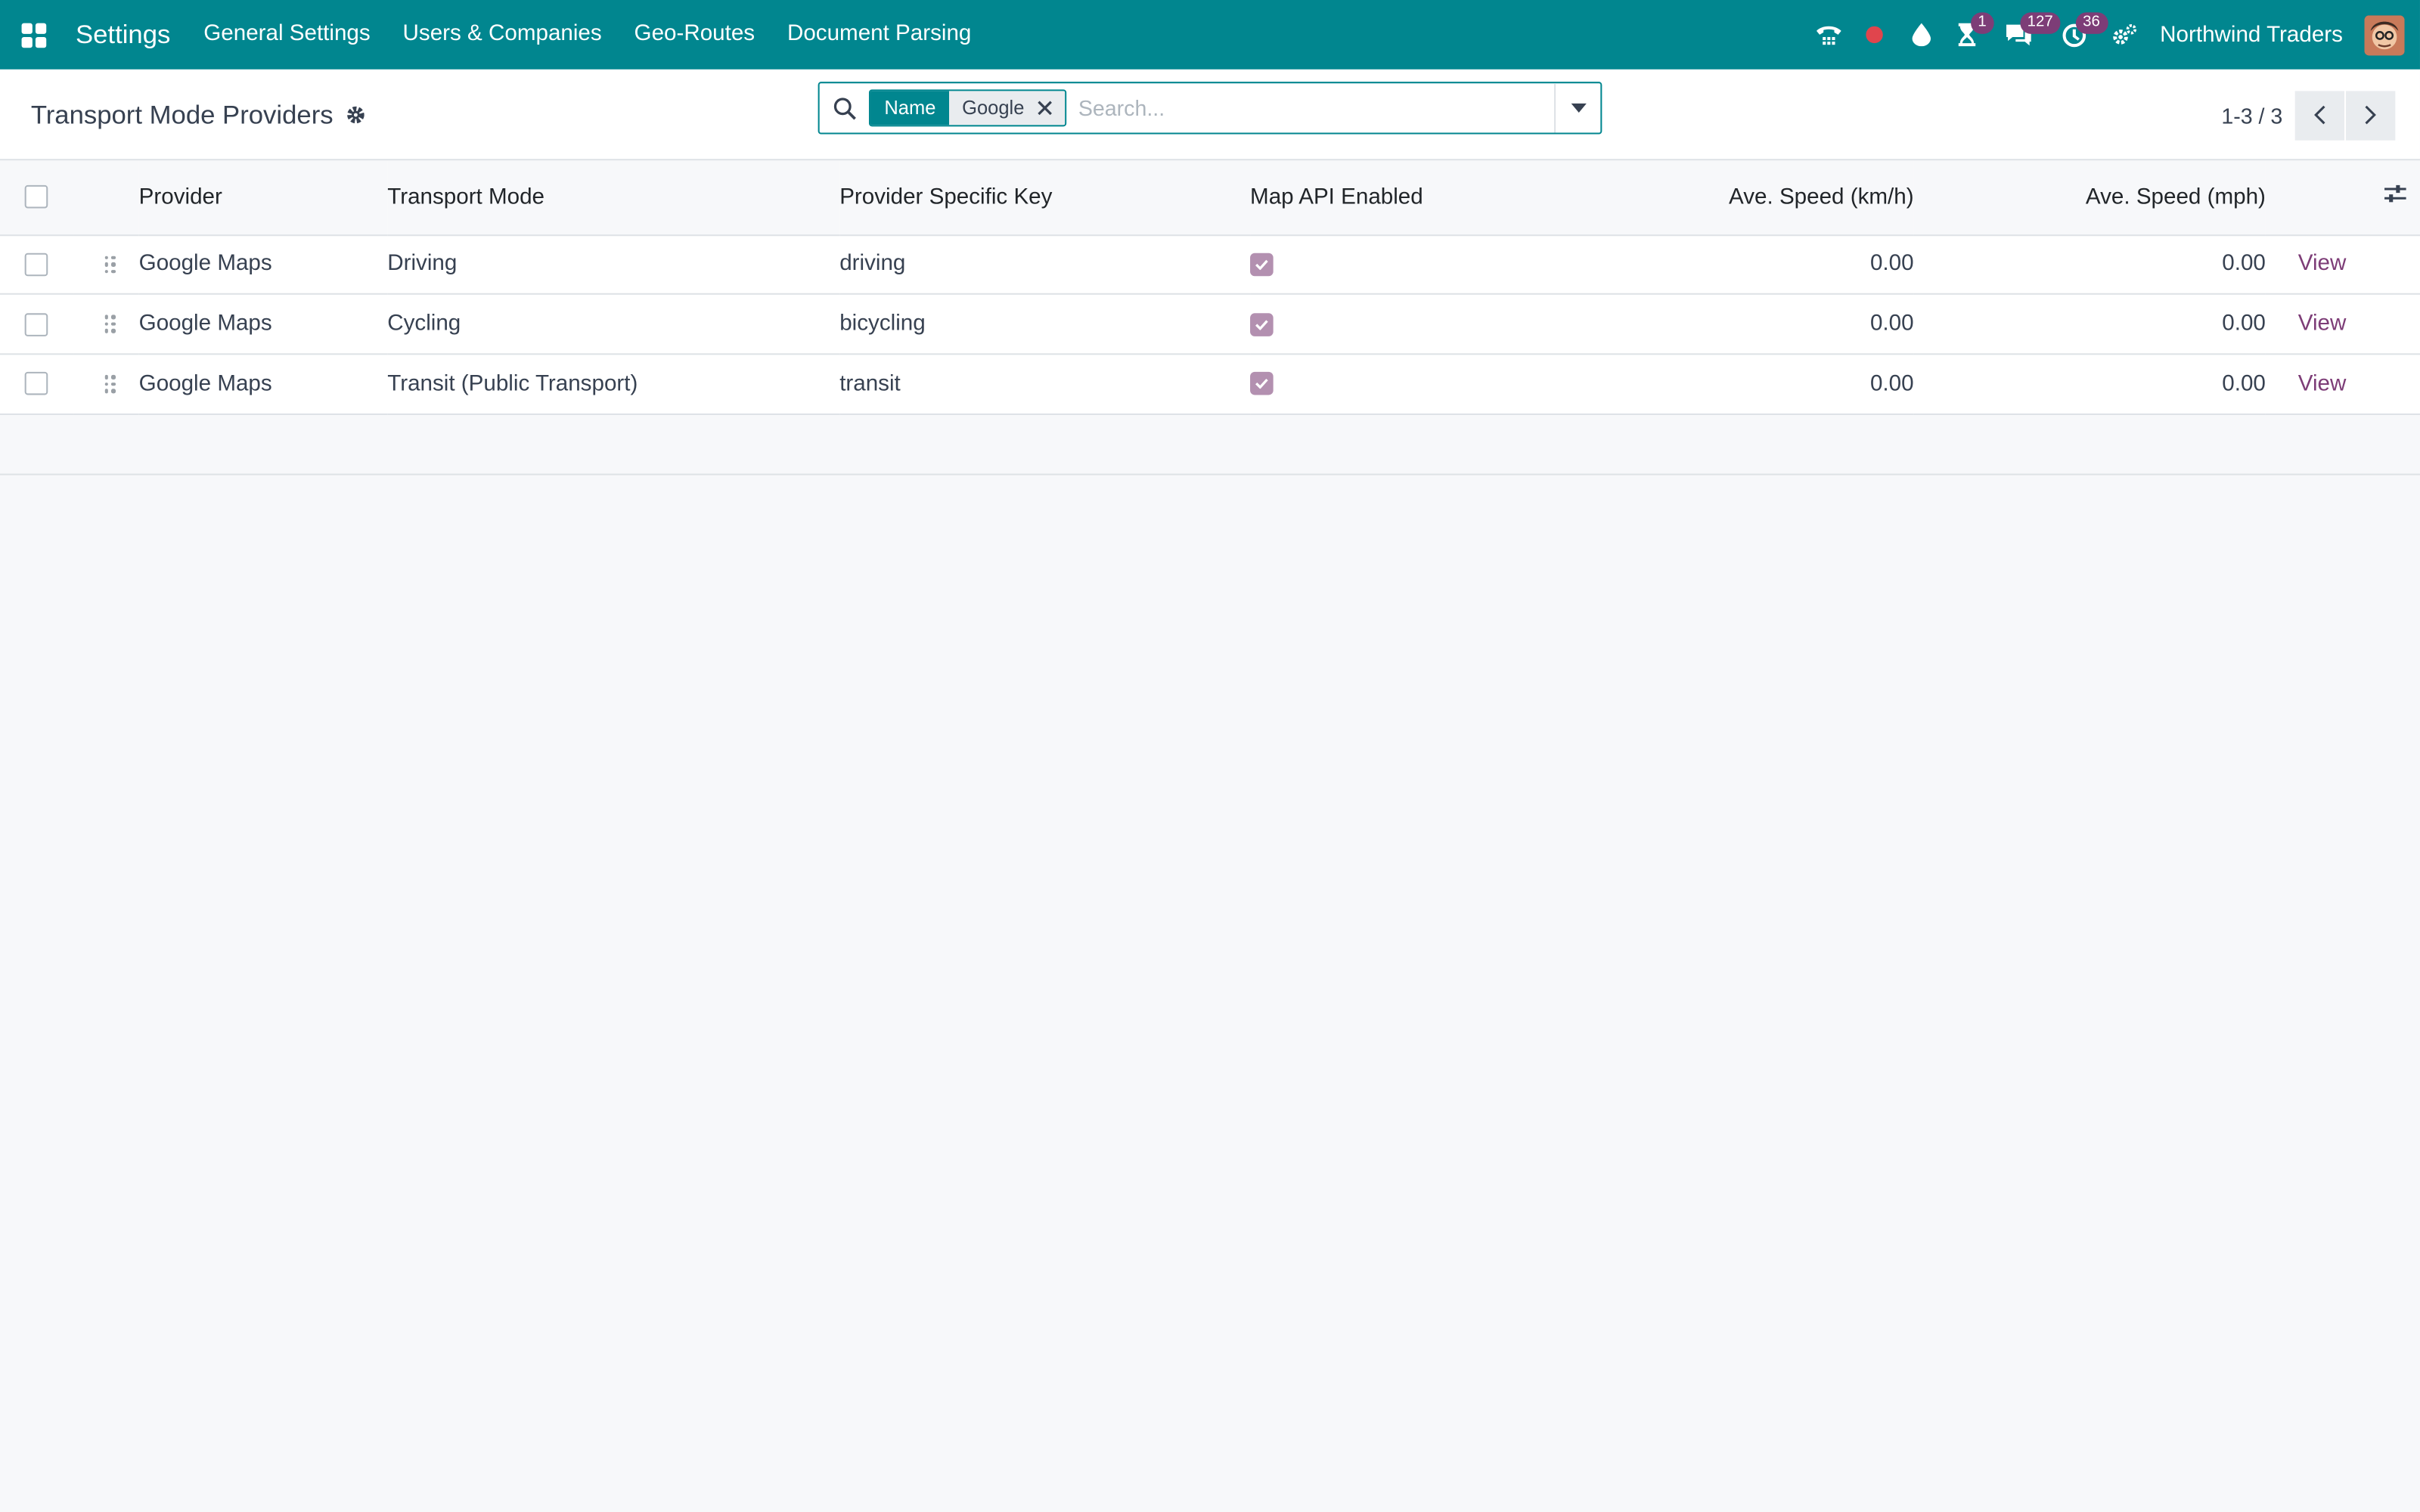 This screenshot has height=1512, width=2420. What do you see at coordinates (2395, 194) in the screenshot?
I see `sliders-icon` at bounding box center [2395, 194].